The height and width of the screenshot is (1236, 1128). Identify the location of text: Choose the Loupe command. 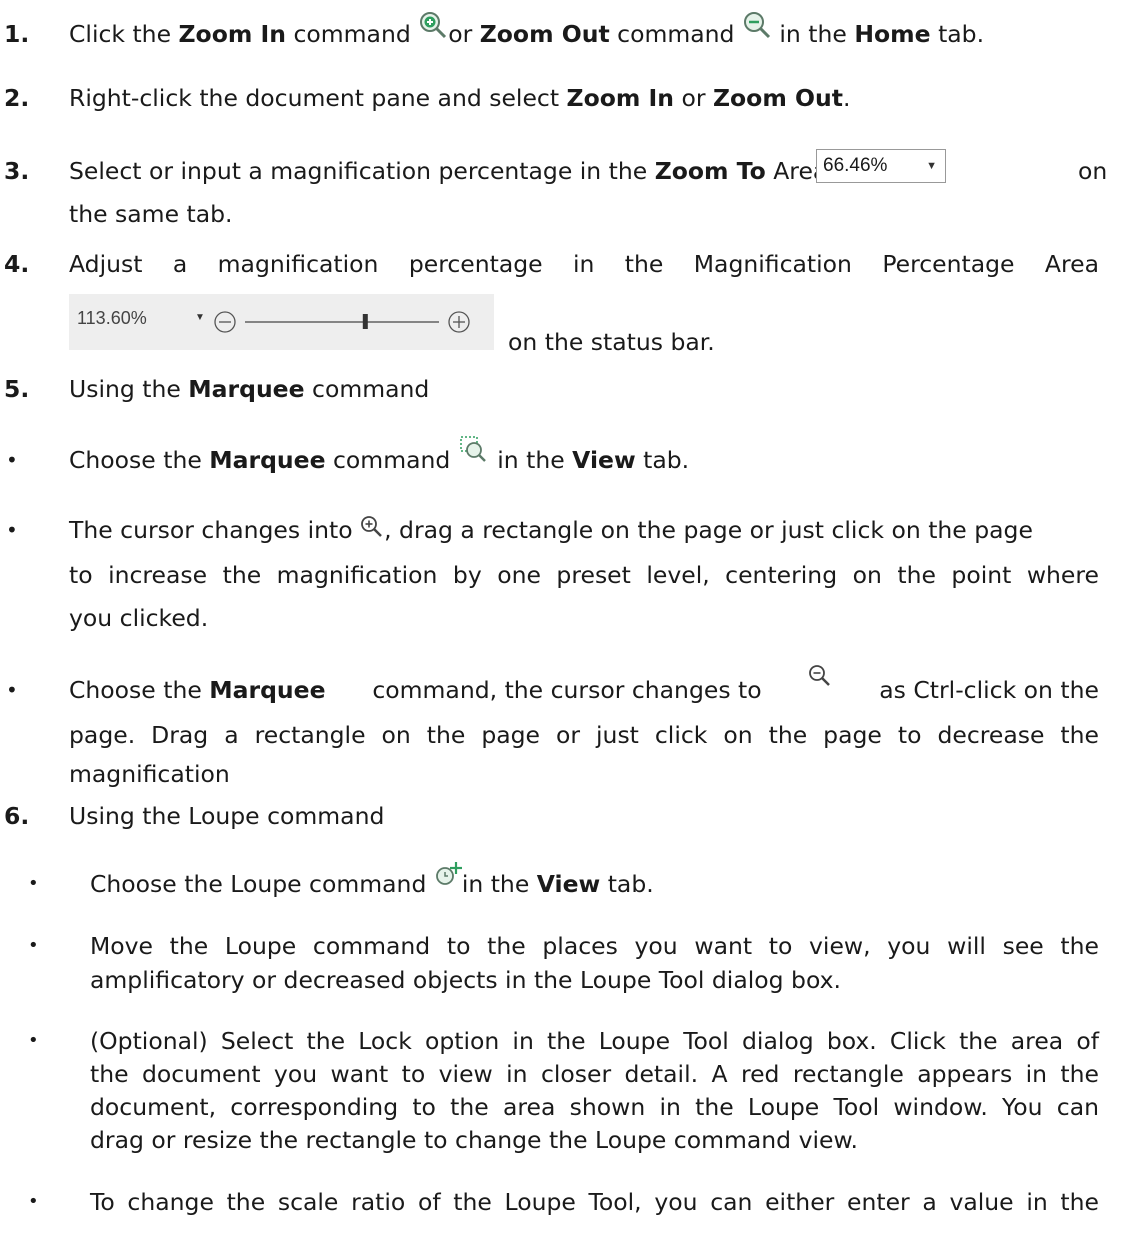
(262, 884).